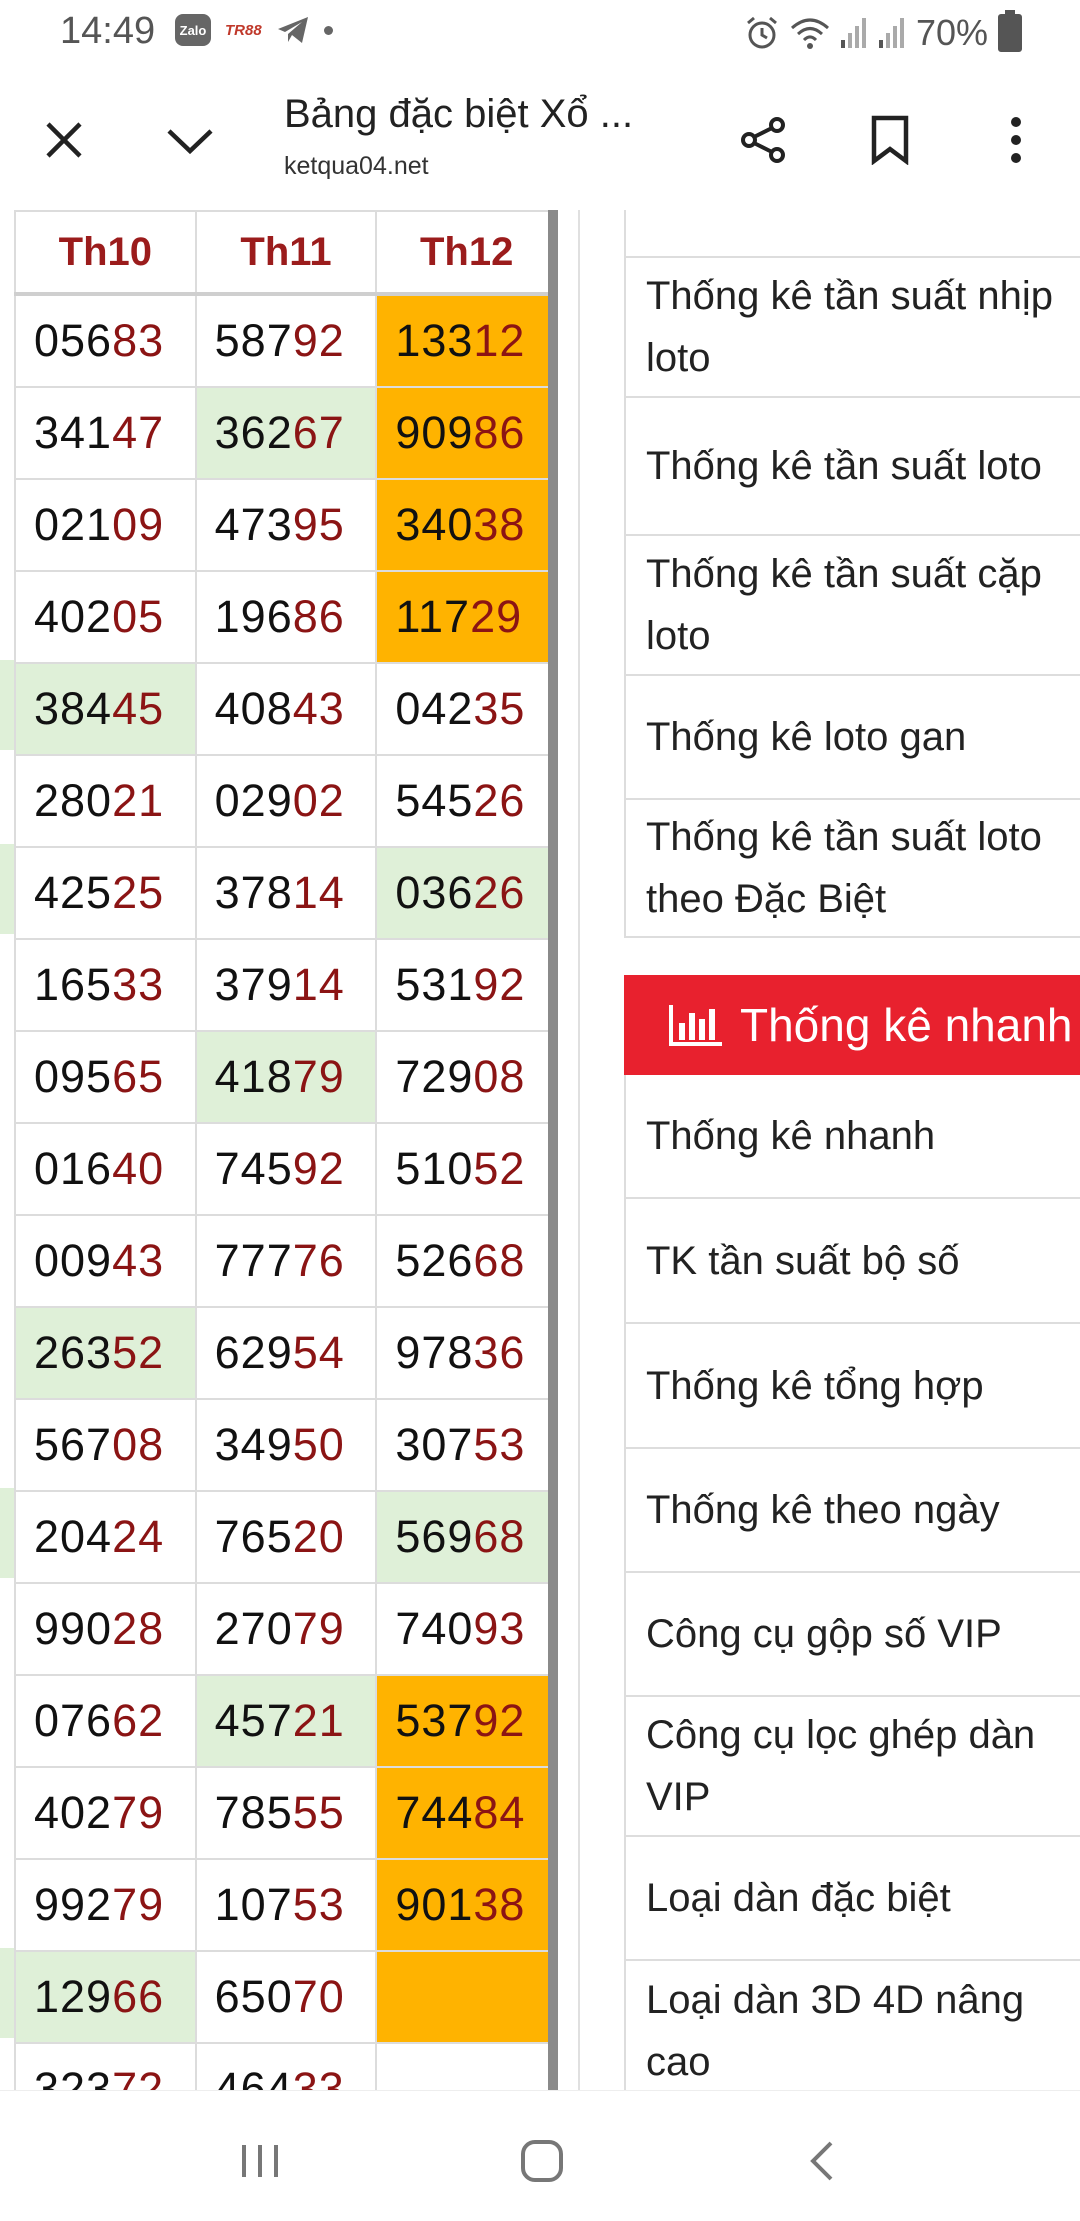 The image size is (1080, 2221). Describe the element at coordinates (466, 340) in the screenshot. I see `special-number-cell: 13312` at that location.